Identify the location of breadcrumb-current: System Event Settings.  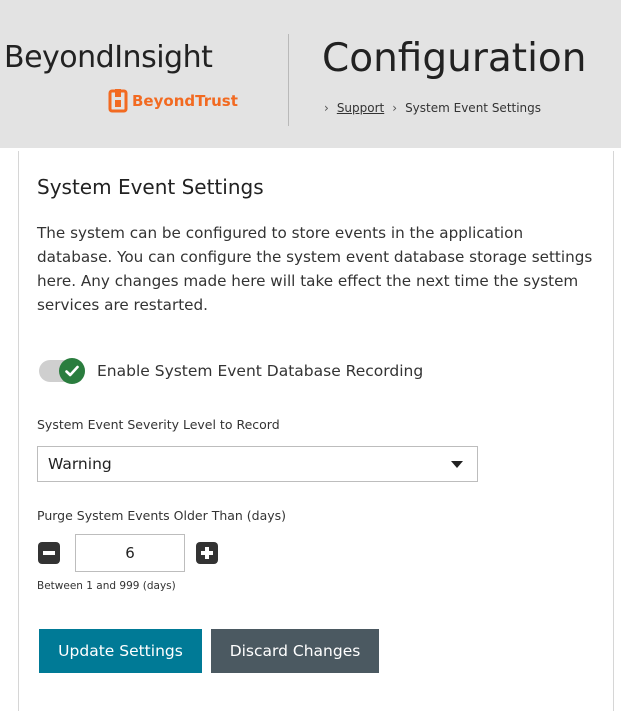
(473, 108).